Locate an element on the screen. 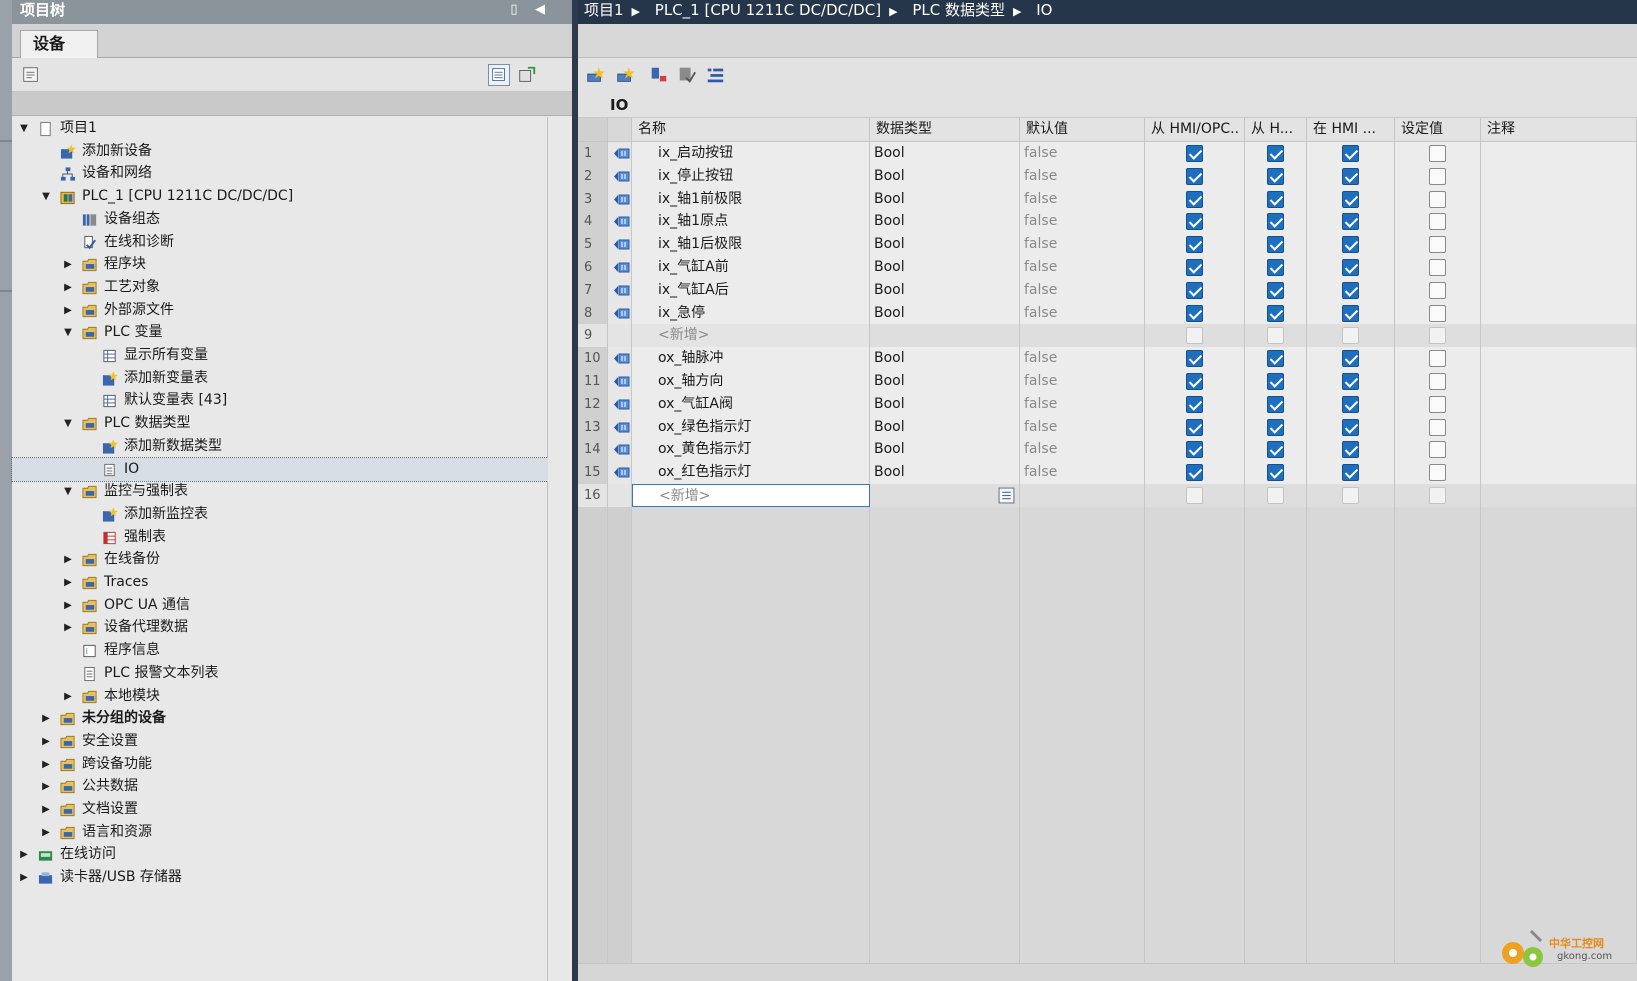 Image resolution: width=1637 pixels, height=981 pixels. tree-item: ▶ 在线备份 is located at coordinates (280, 559).